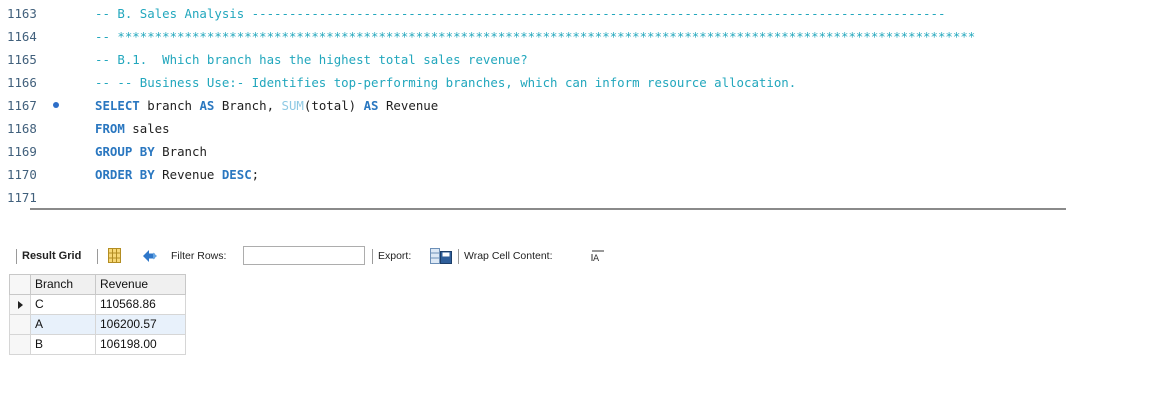  Describe the element at coordinates (22, 197) in the screenshot. I see `line-number: 1171` at that location.